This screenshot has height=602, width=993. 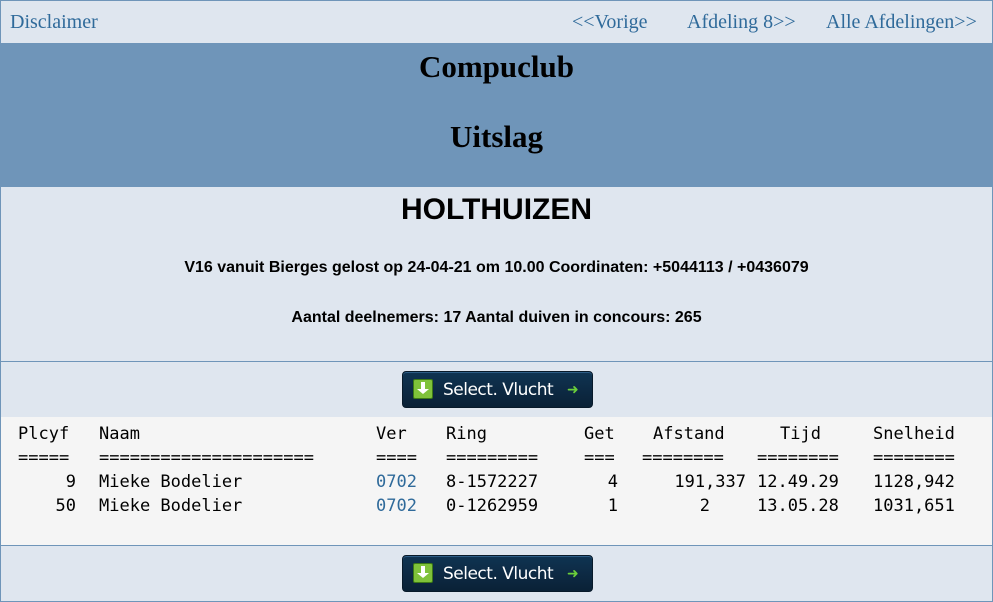 What do you see at coordinates (689, 434) in the screenshot?
I see `header-afstand: Afstand` at bounding box center [689, 434].